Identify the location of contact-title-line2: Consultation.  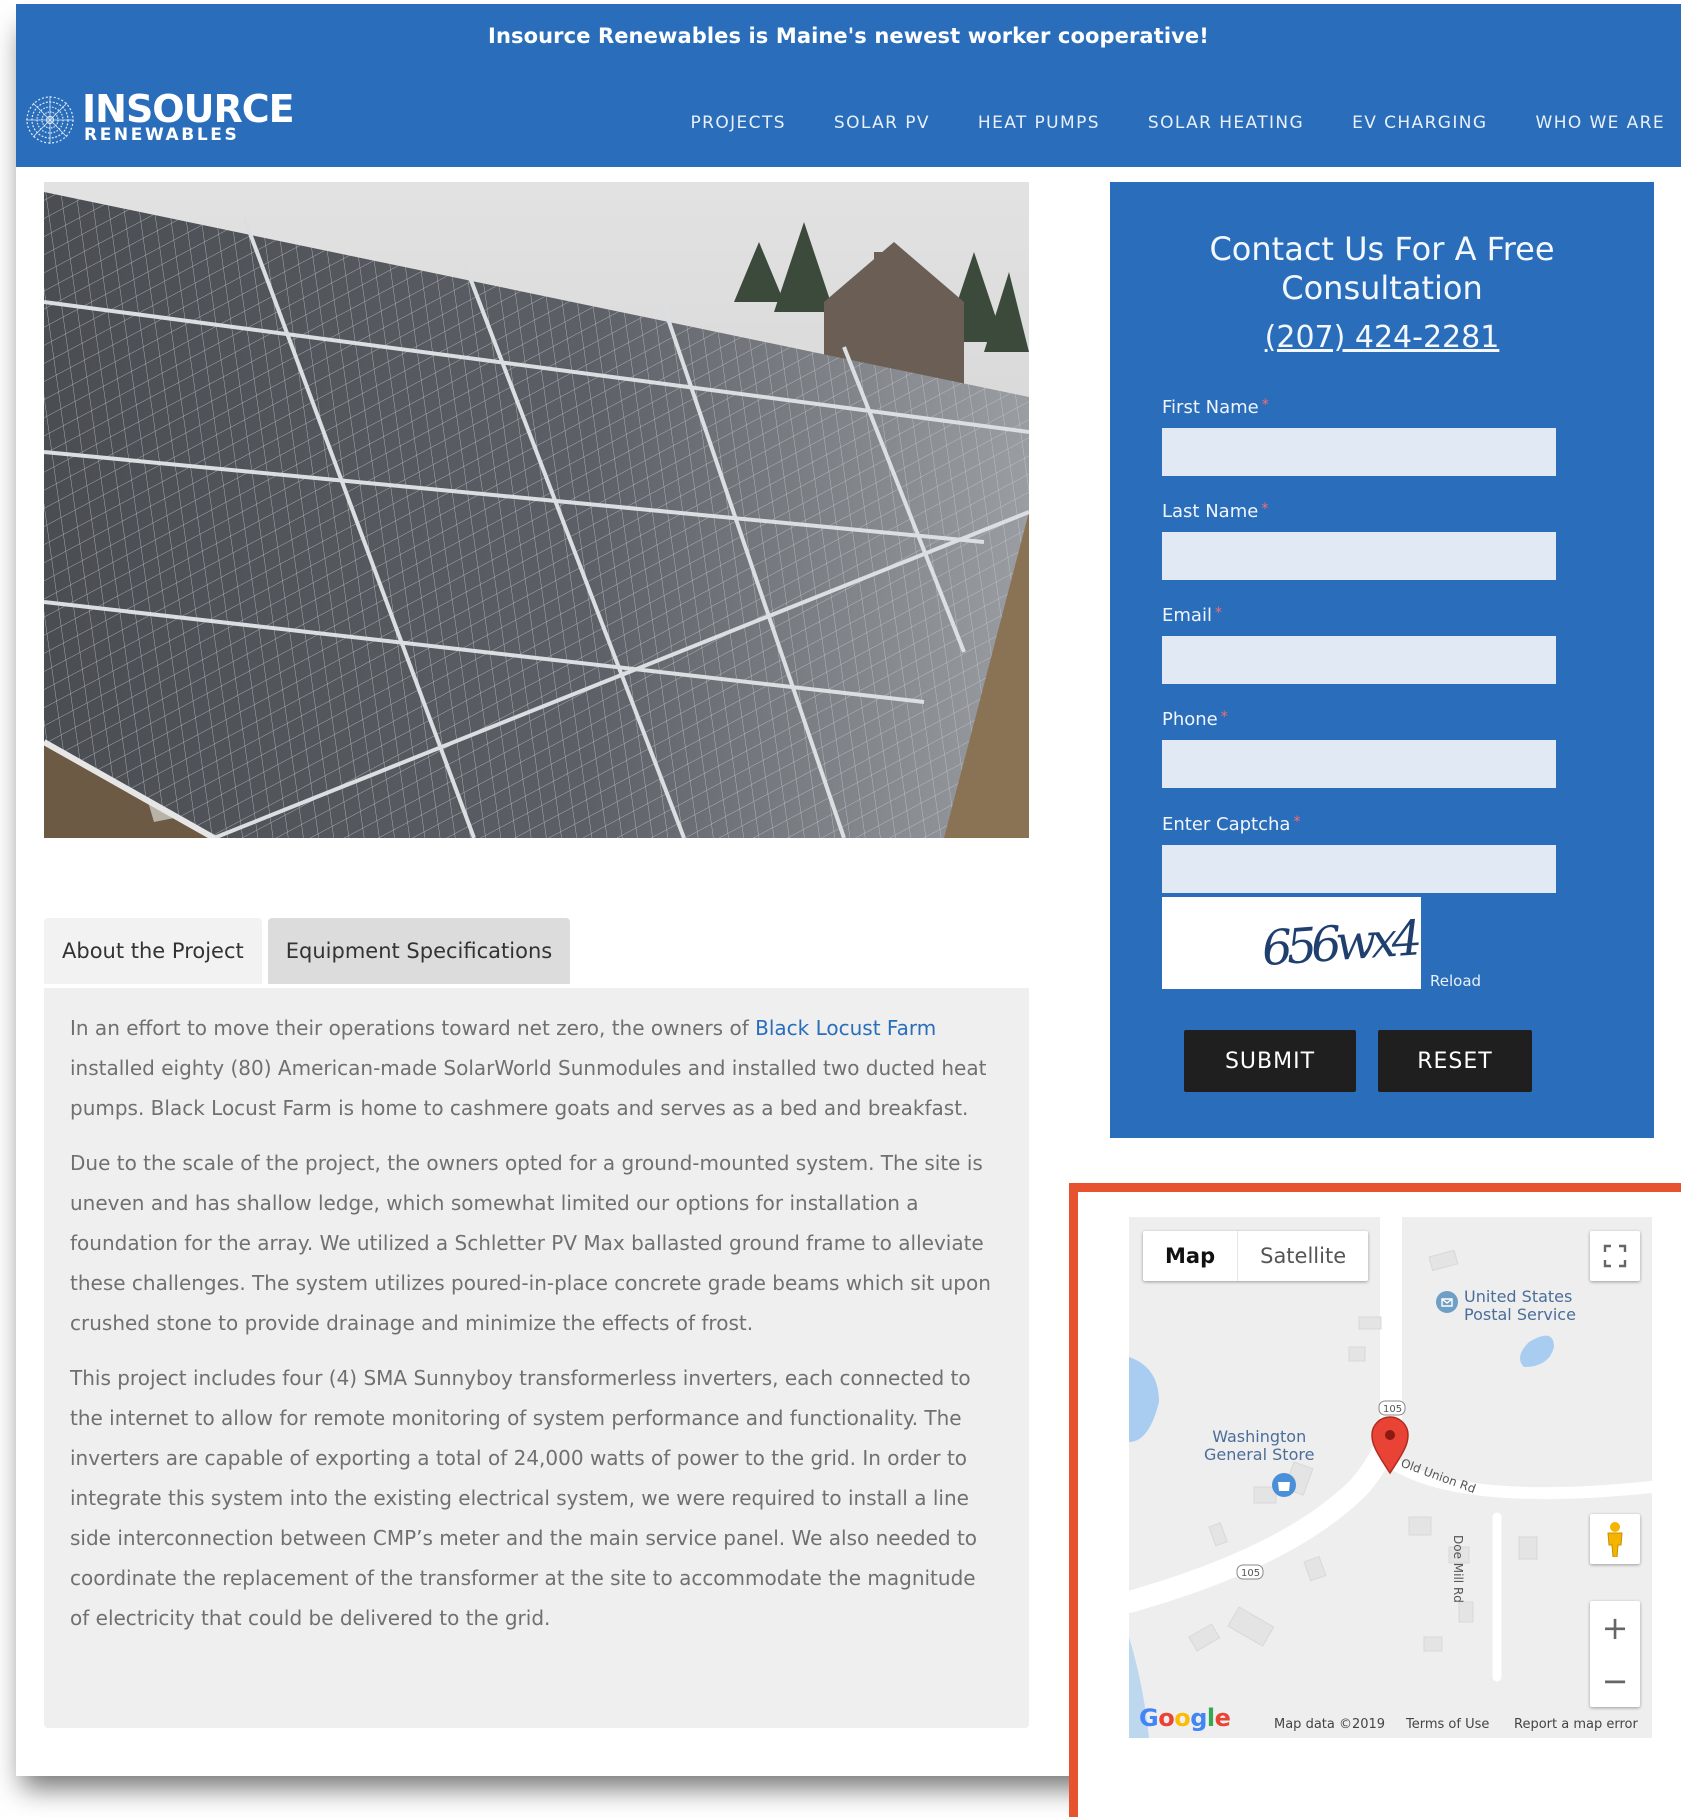
(1382, 288).